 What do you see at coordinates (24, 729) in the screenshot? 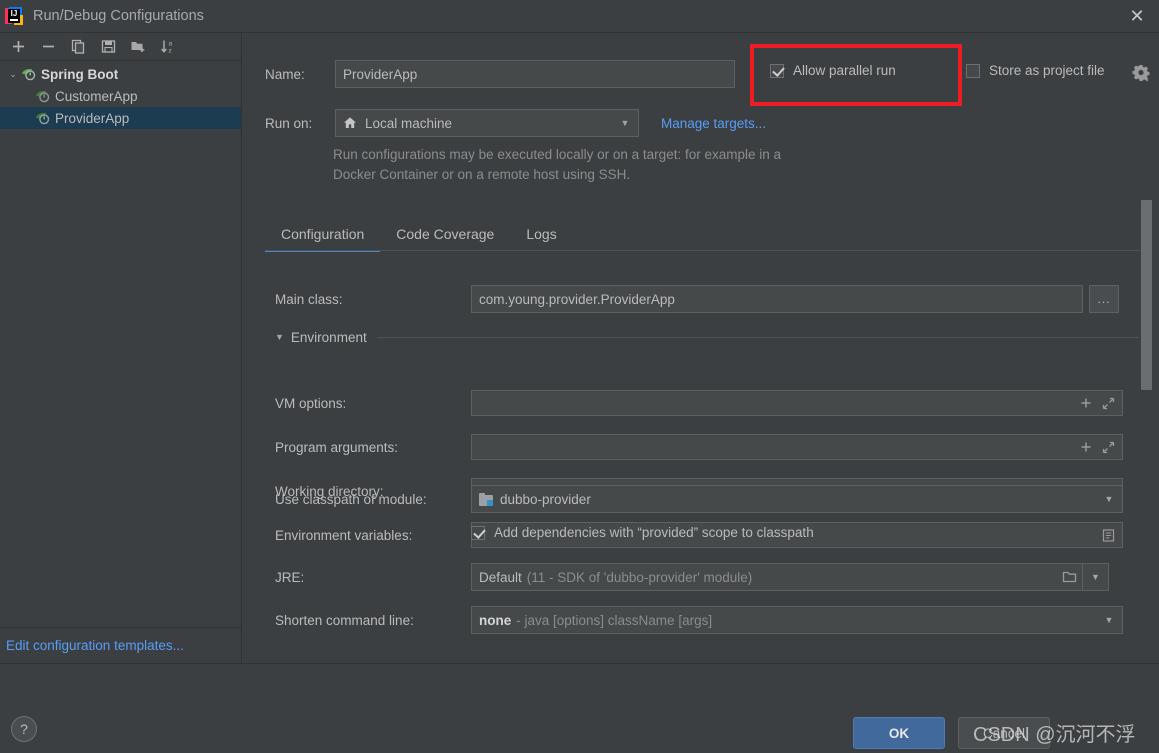
I see `help-button: ?` at bounding box center [24, 729].